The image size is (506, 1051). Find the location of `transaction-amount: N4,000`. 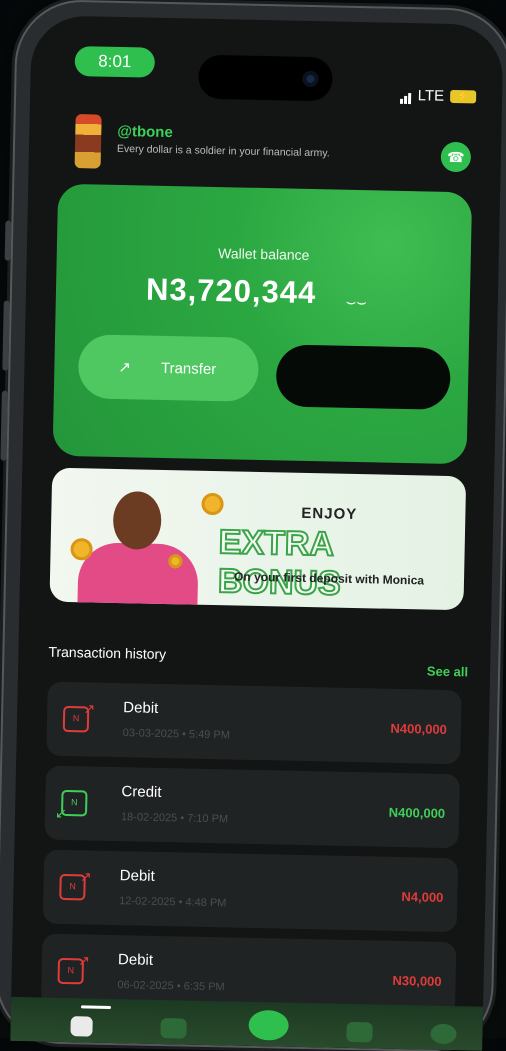

transaction-amount: N4,000 is located at coordinates (422, 897).